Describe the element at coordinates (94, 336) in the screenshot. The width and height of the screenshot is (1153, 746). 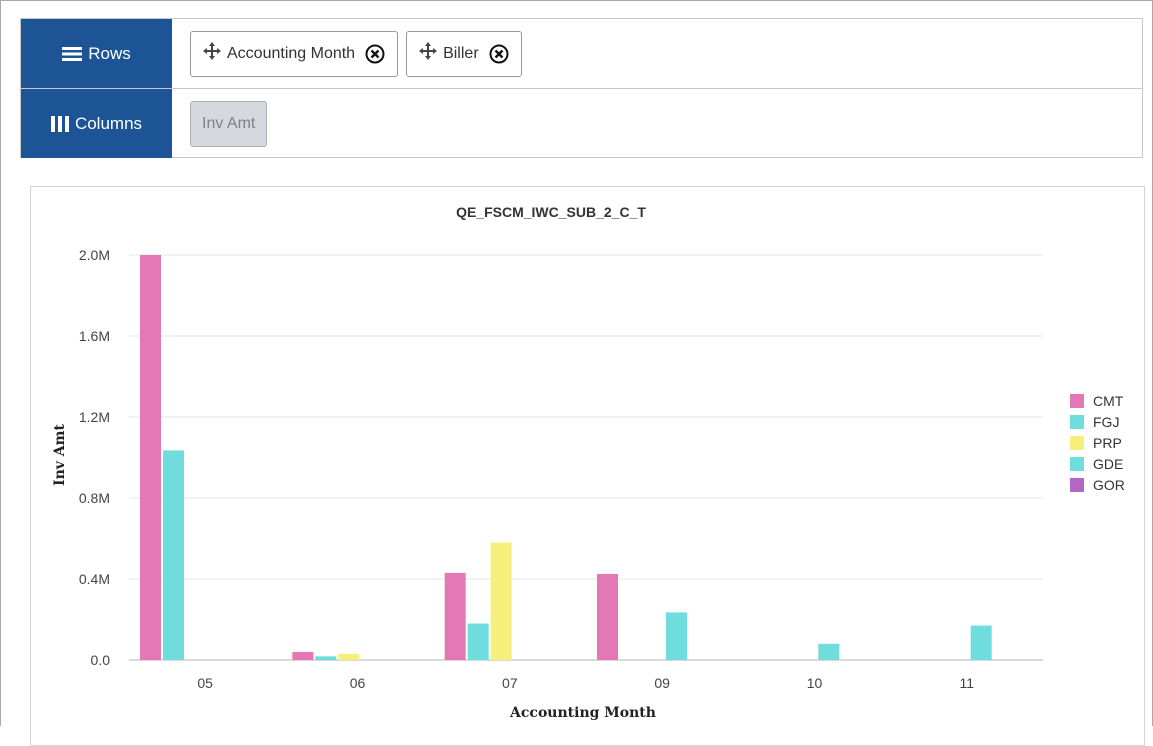
I see `y-tick-label: 1.6M` at that location.